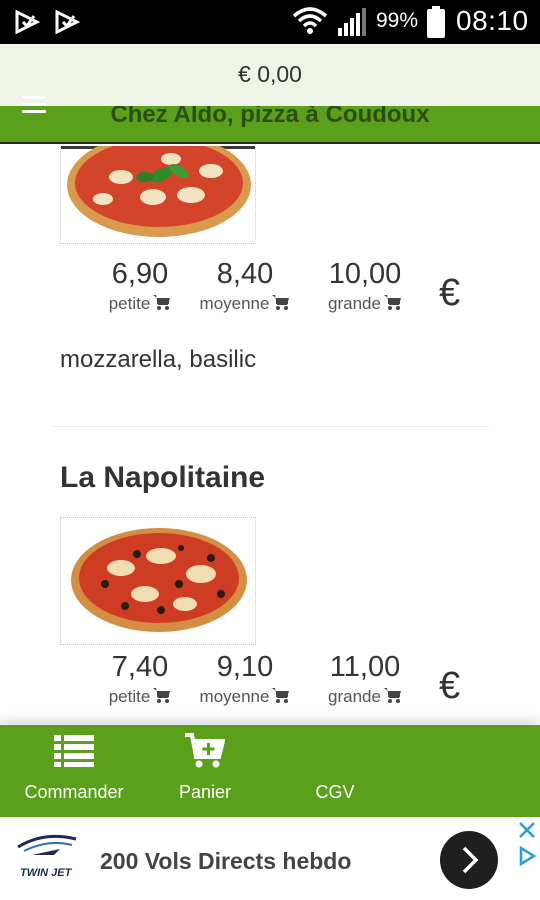 This screenshot has width=540, height=900. I want to click on ad-brand-text: TWIN JET, so click(46, 873).